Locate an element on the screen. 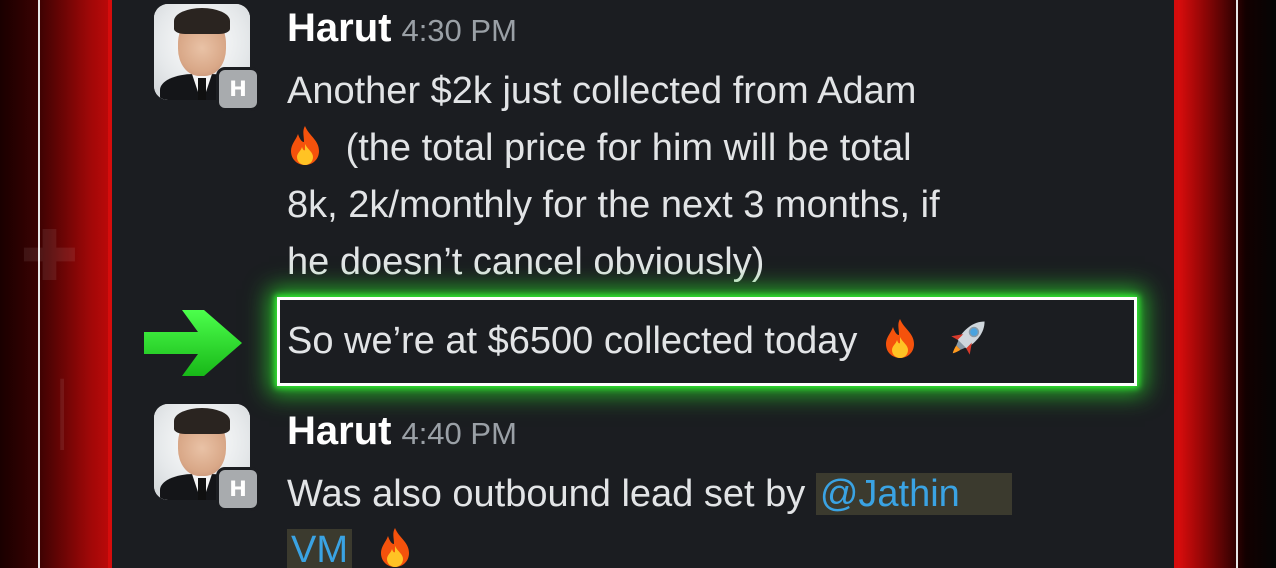 This screenshot has height=568, width=1276. highlighted-message-line: So we’re at $6500 collected today is located at coordinates (640, 341).